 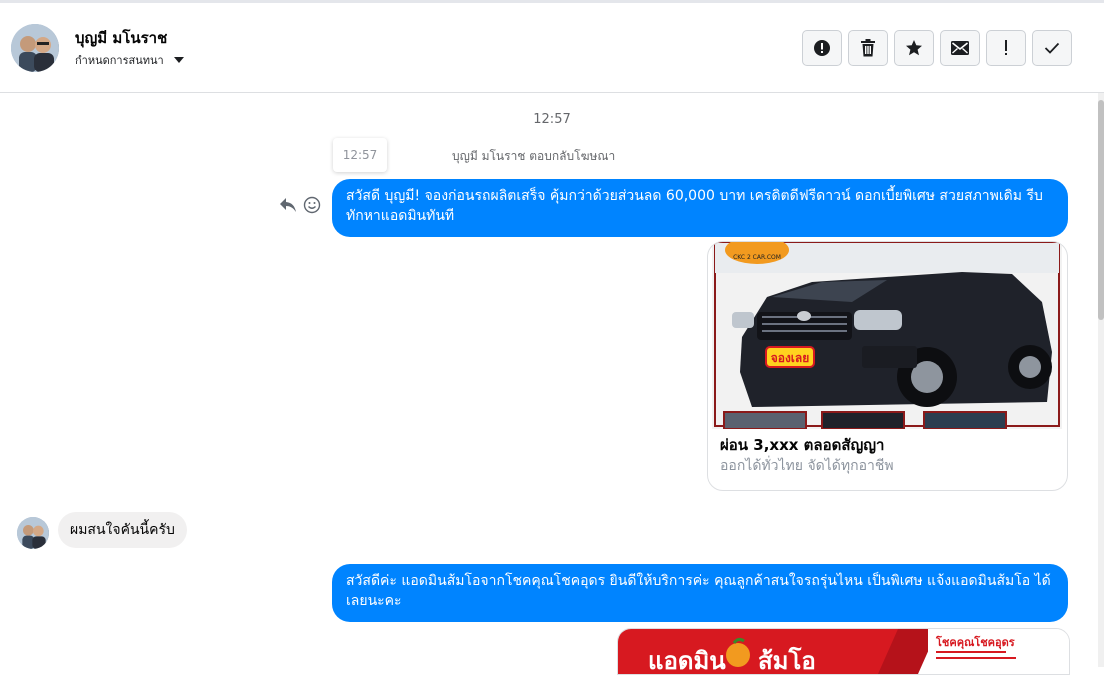 I want to click on star-icon, so click(x=914, y=48).